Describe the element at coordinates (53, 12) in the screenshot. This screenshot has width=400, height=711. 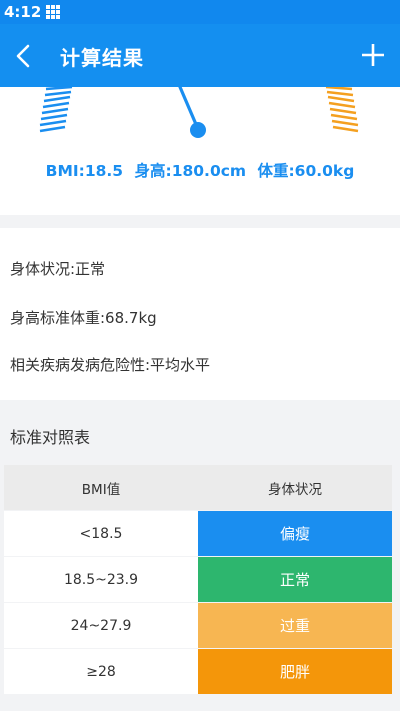
I see `grid-icon` at that location.